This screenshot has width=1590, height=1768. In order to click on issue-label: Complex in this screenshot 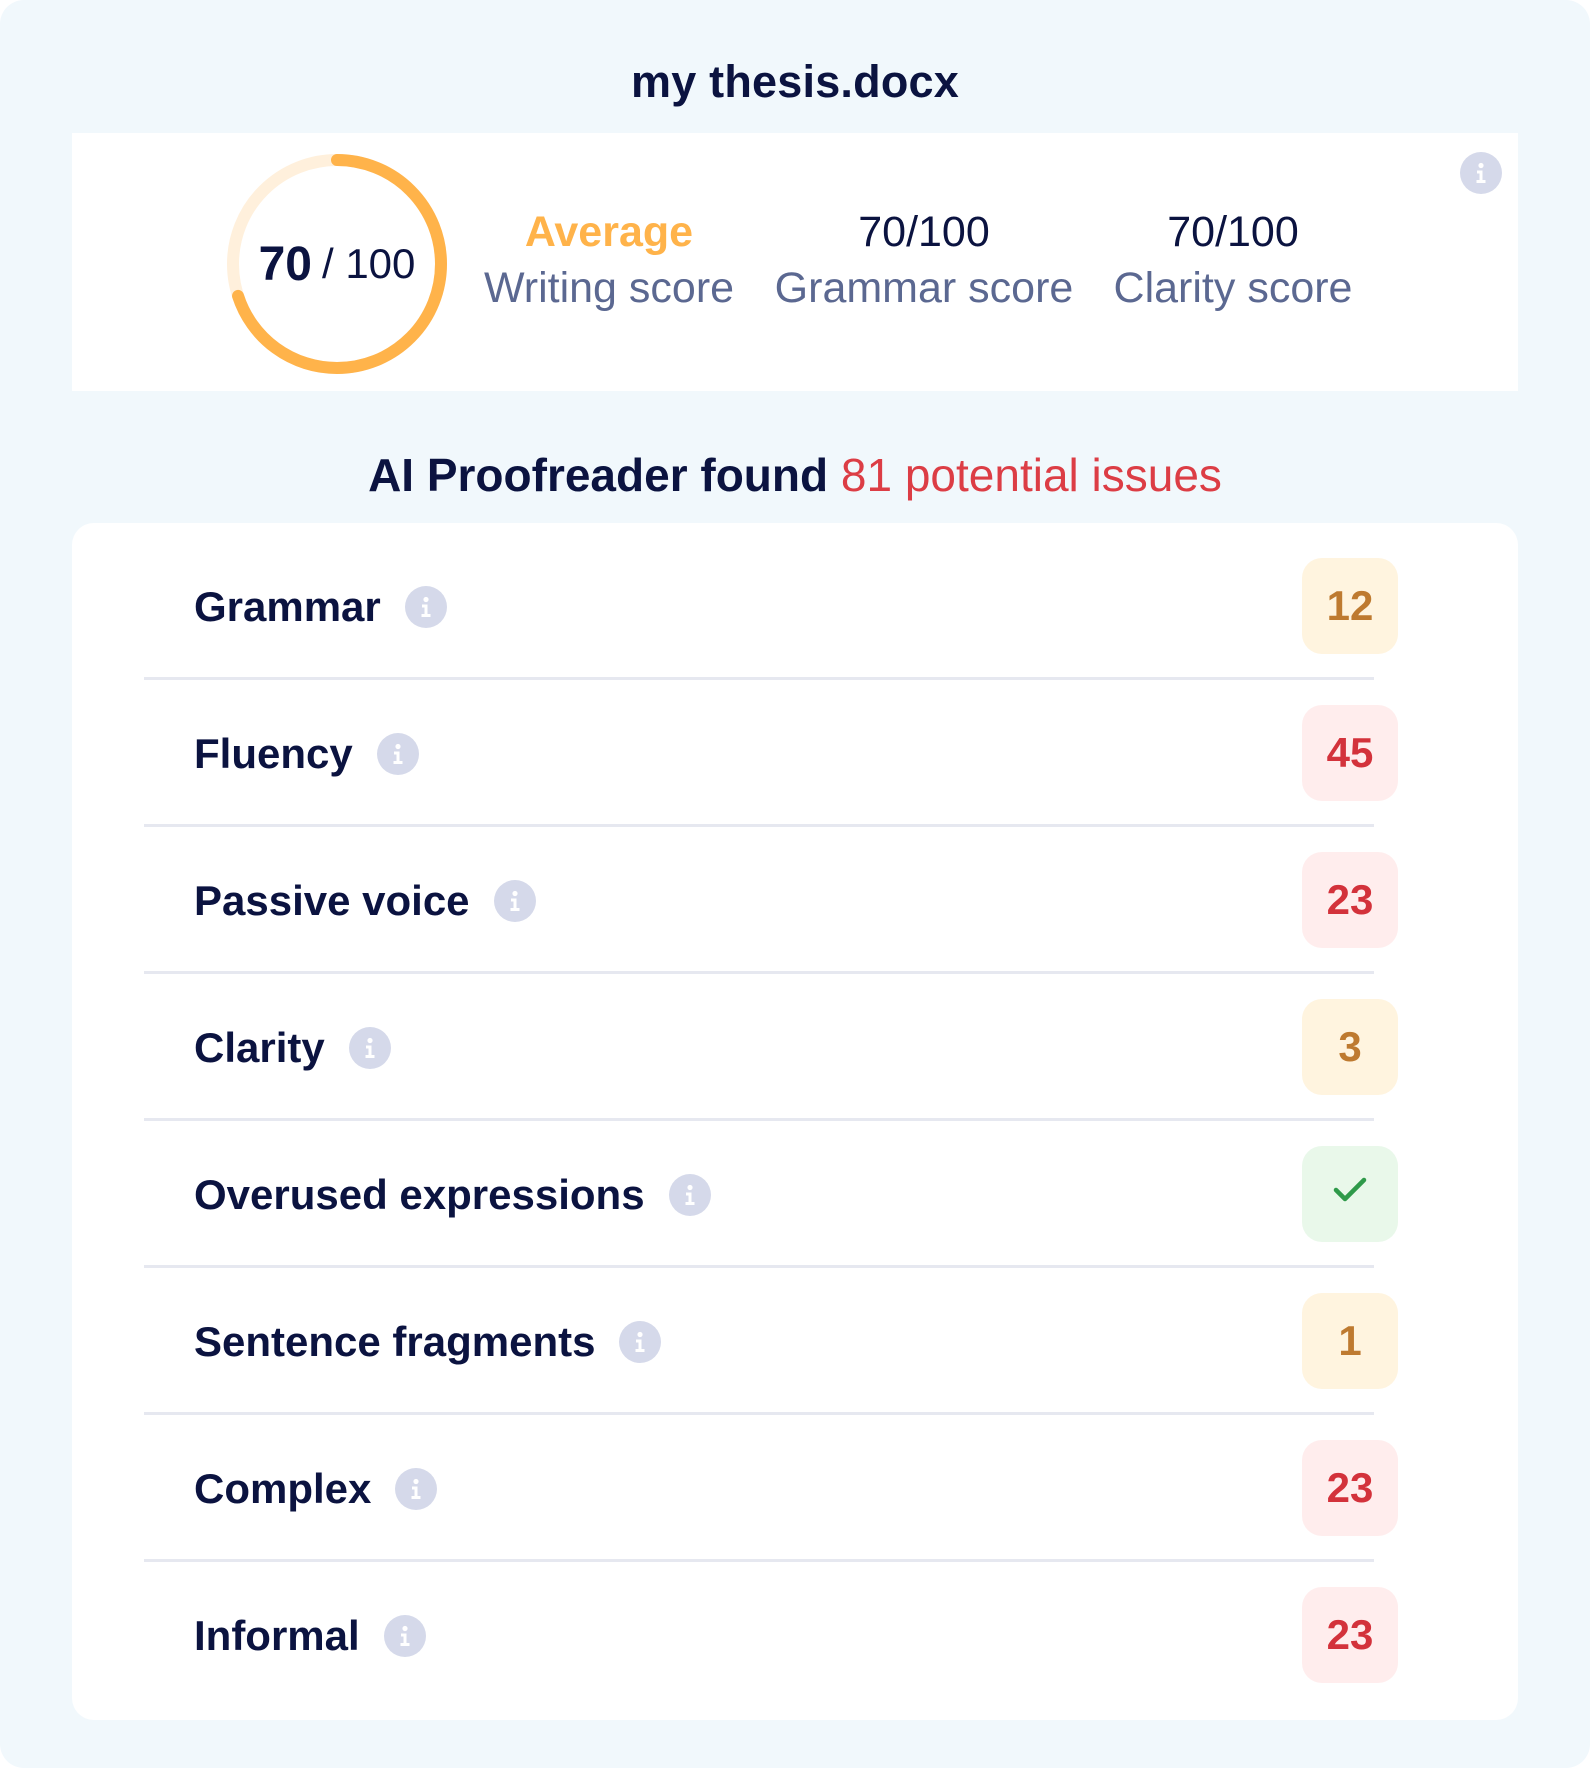, I will do `click(316, 1488)`.